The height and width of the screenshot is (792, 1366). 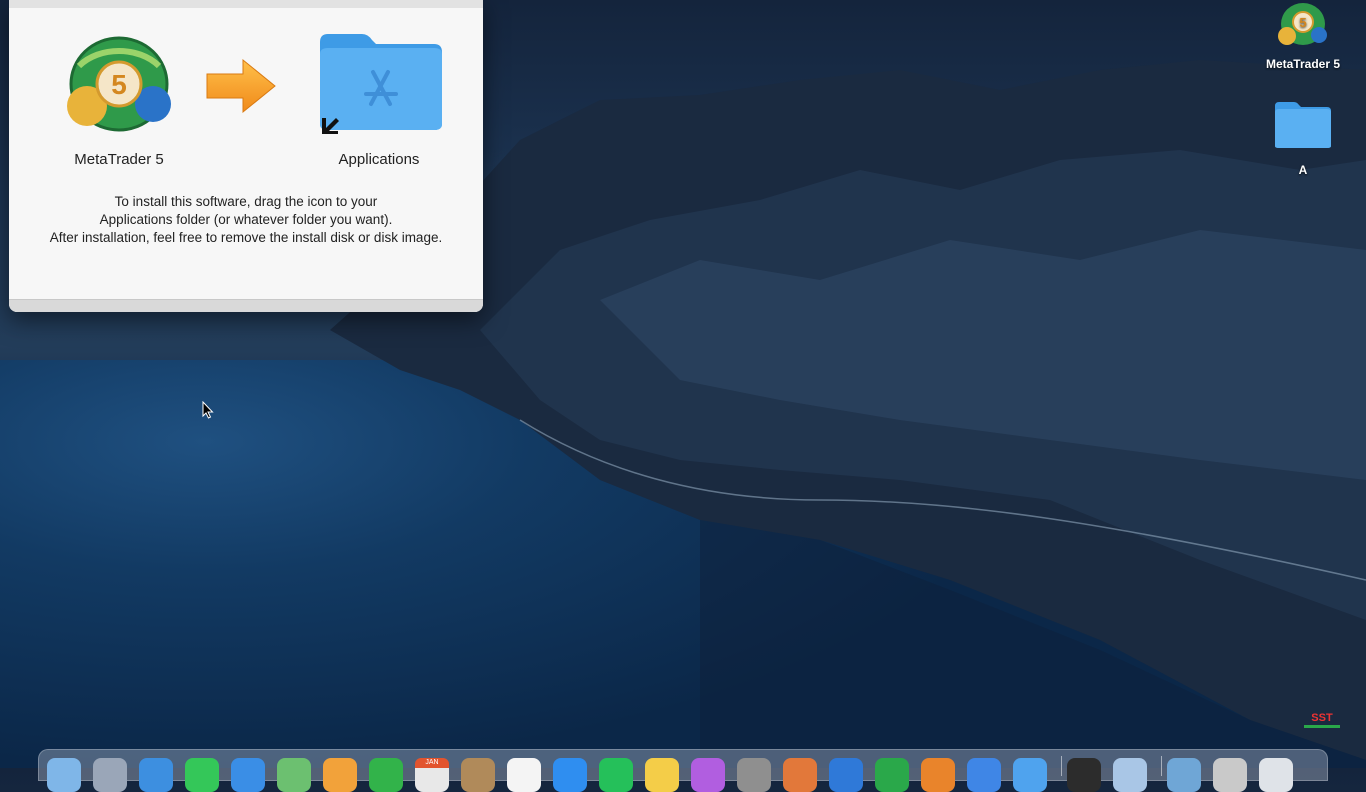 What do you see at coordinates (1322, 726) in the screenshot?
I see `watermark-bar` at bounding box center [1322, 726].